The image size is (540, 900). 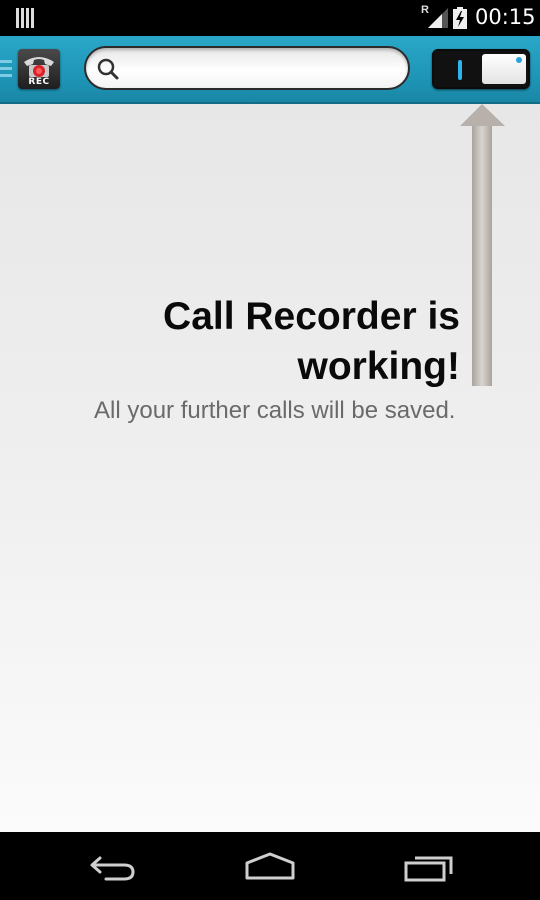 What do you see at coordinates (438, 18) in the screenshot?
I see `signal-icon` at bounding box center [438, 18].